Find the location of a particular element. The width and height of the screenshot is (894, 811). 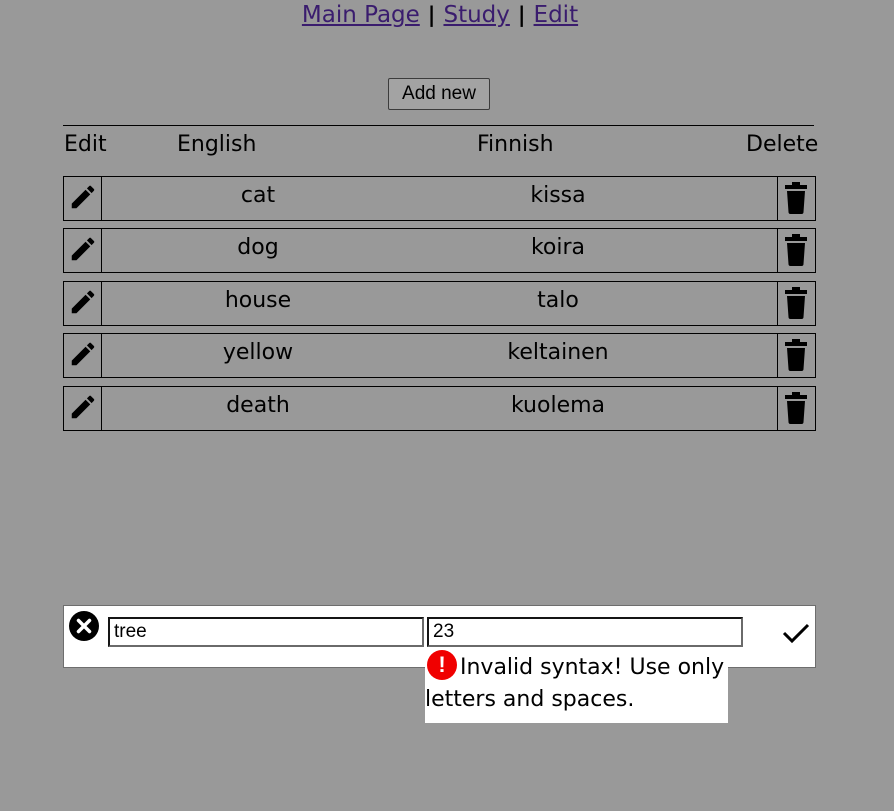

checkmark-icon is located at coordinates (796, 633).